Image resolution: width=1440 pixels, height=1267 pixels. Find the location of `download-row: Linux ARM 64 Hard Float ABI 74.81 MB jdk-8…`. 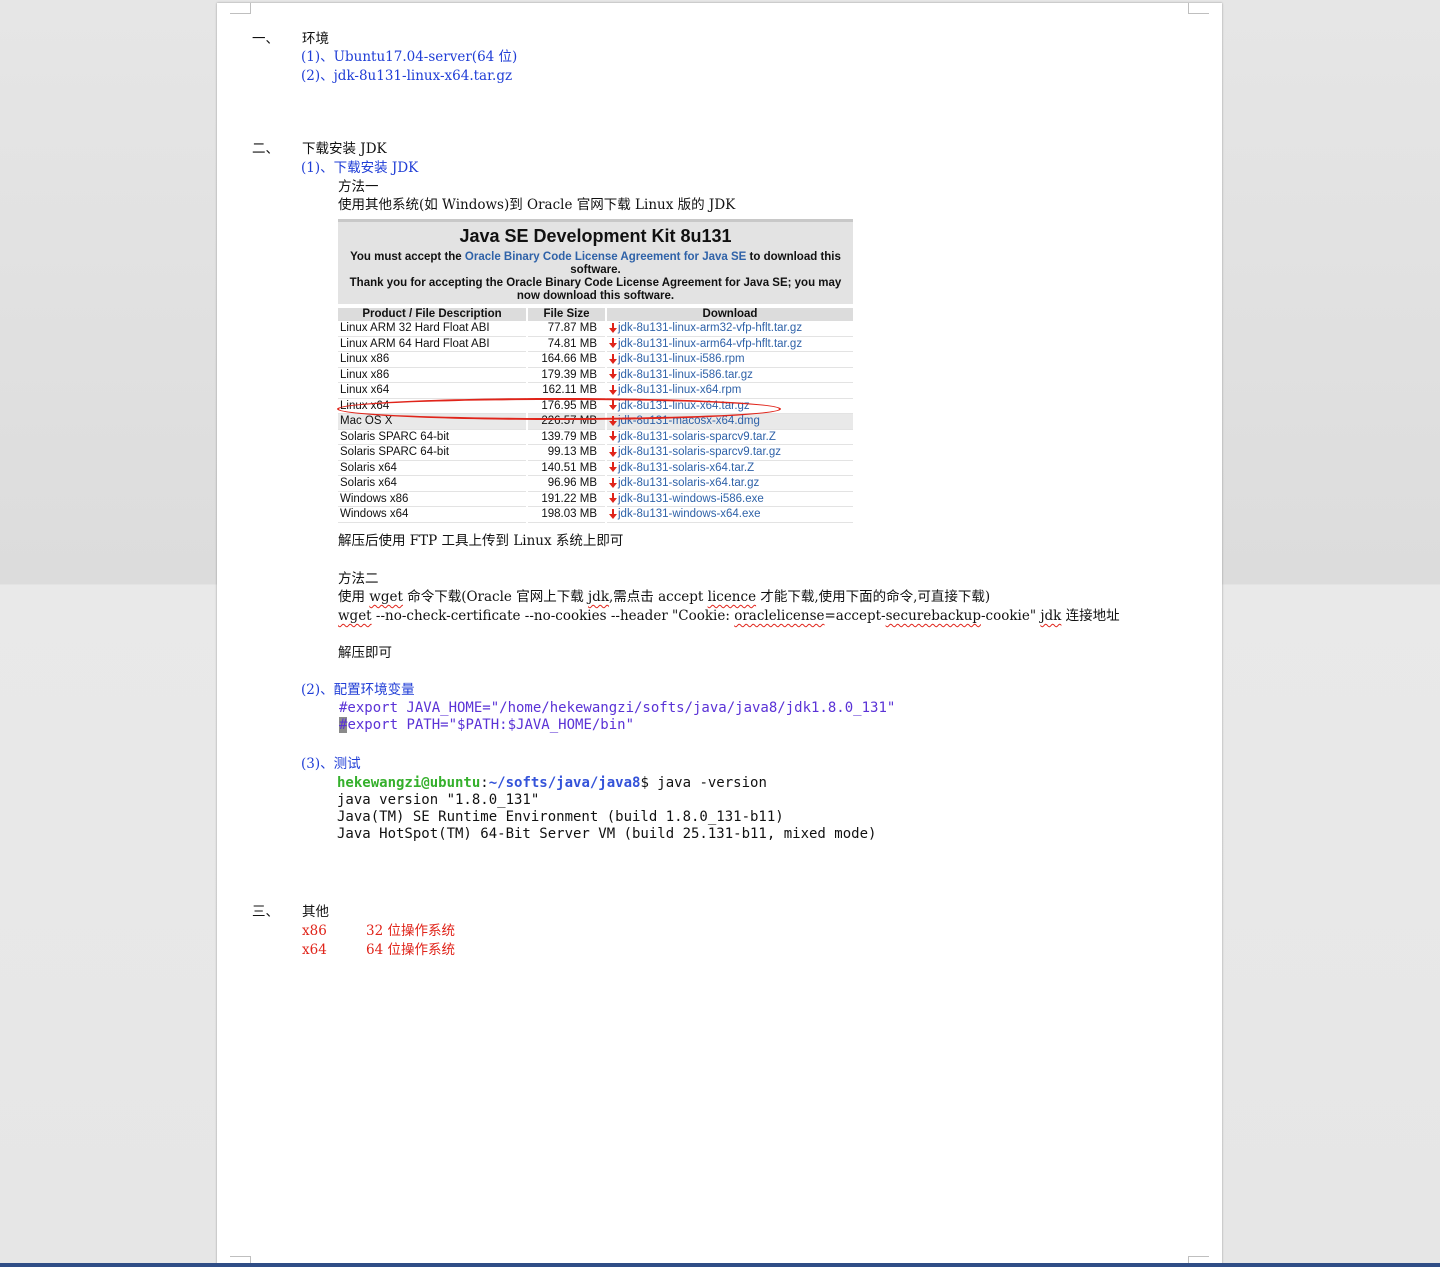

download-row: Linux ARM 64 Hard Float ABI 74.81 MB jdk-8… is located at coordinates (596, 344).